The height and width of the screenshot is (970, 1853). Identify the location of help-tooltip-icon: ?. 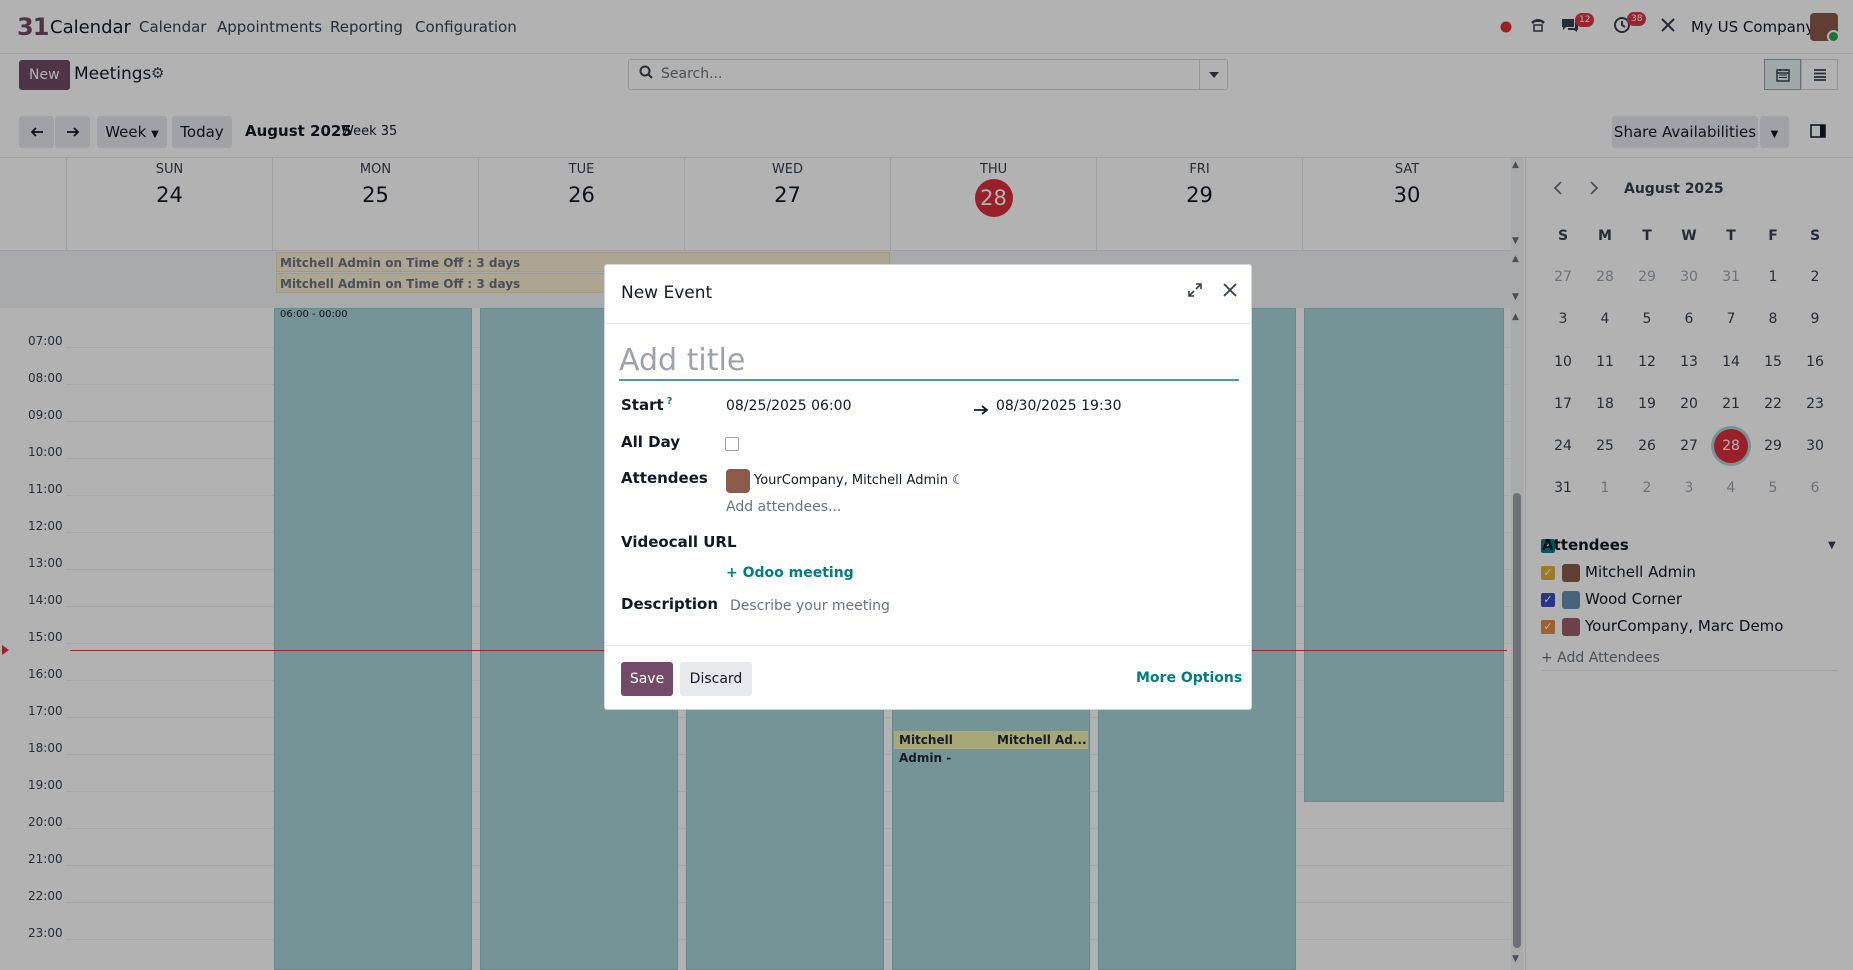
(670, 401).